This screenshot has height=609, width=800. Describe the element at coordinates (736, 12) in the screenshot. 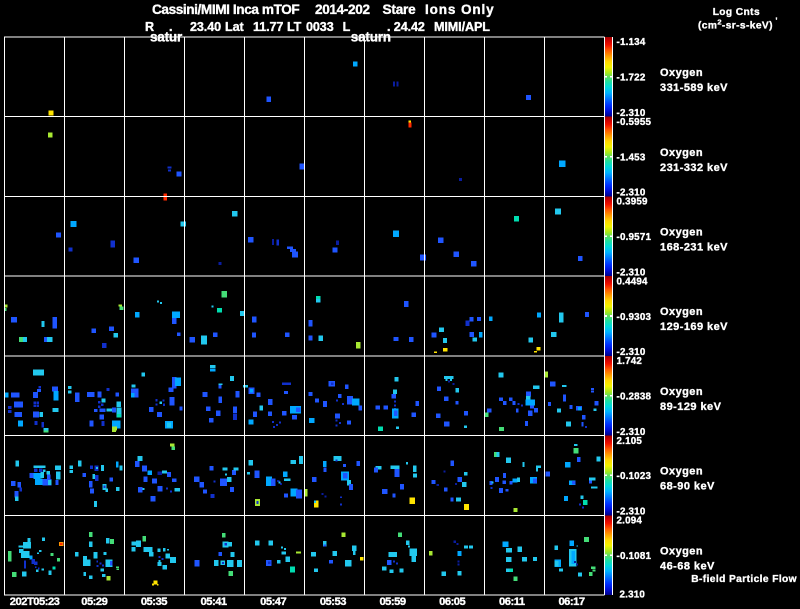

I see `svg-text: Log Cnts` at that location.